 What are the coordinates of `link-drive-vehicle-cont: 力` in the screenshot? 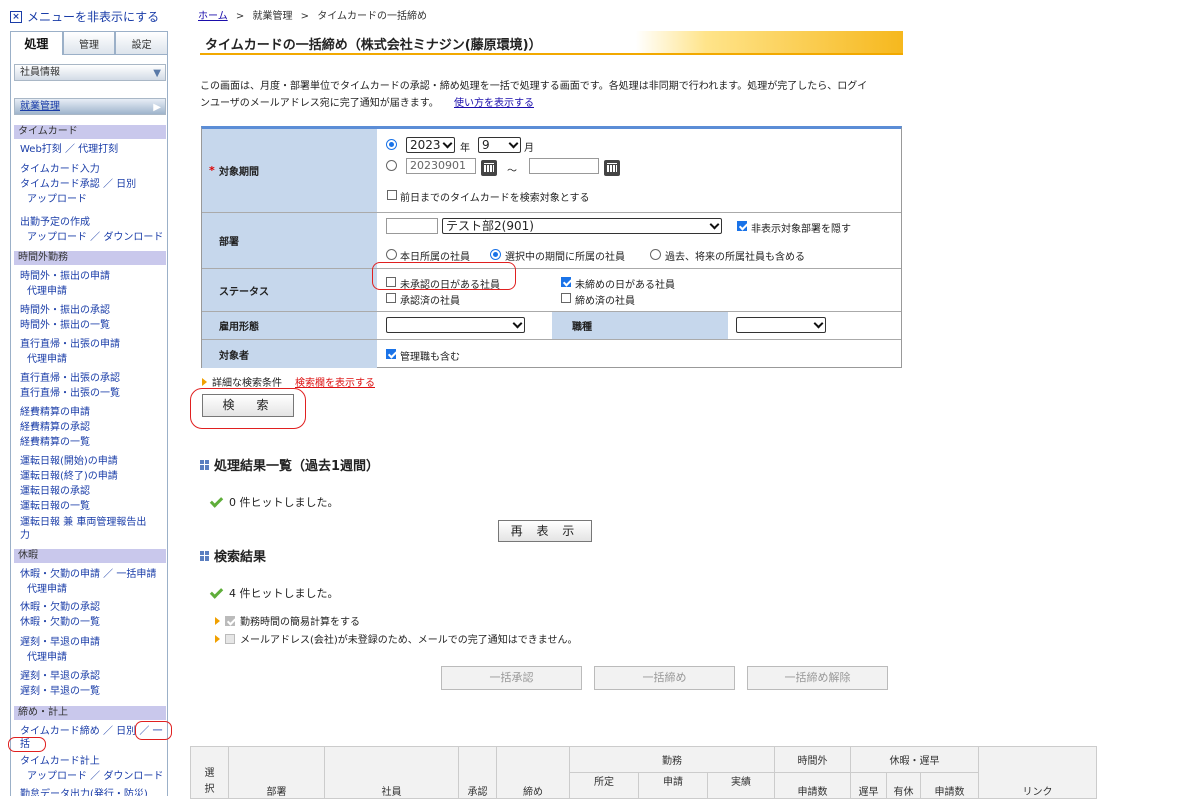 It's located at (25, 535).